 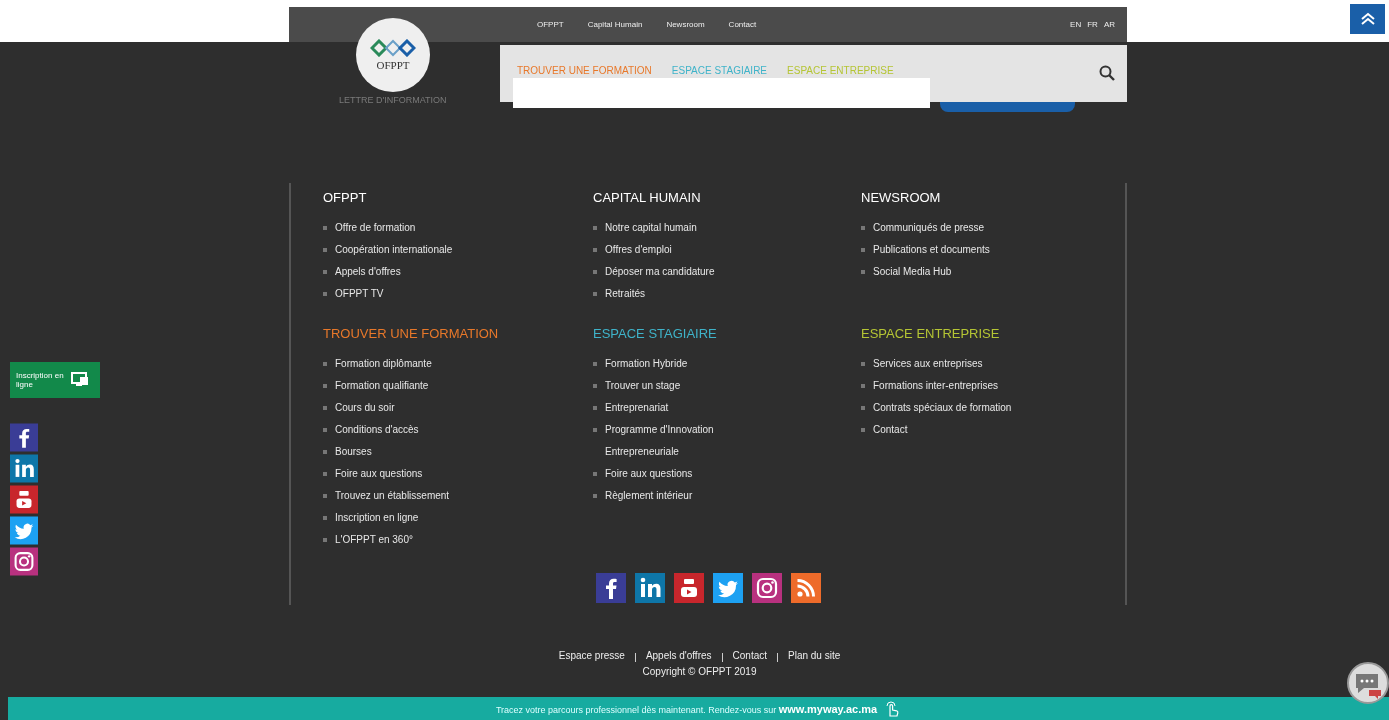 What do you see at coordinates (393, 100) in the screenshot?
I see `newsletter-label: LETTRE D'INFORMATION` at bounding box center [393, 100].